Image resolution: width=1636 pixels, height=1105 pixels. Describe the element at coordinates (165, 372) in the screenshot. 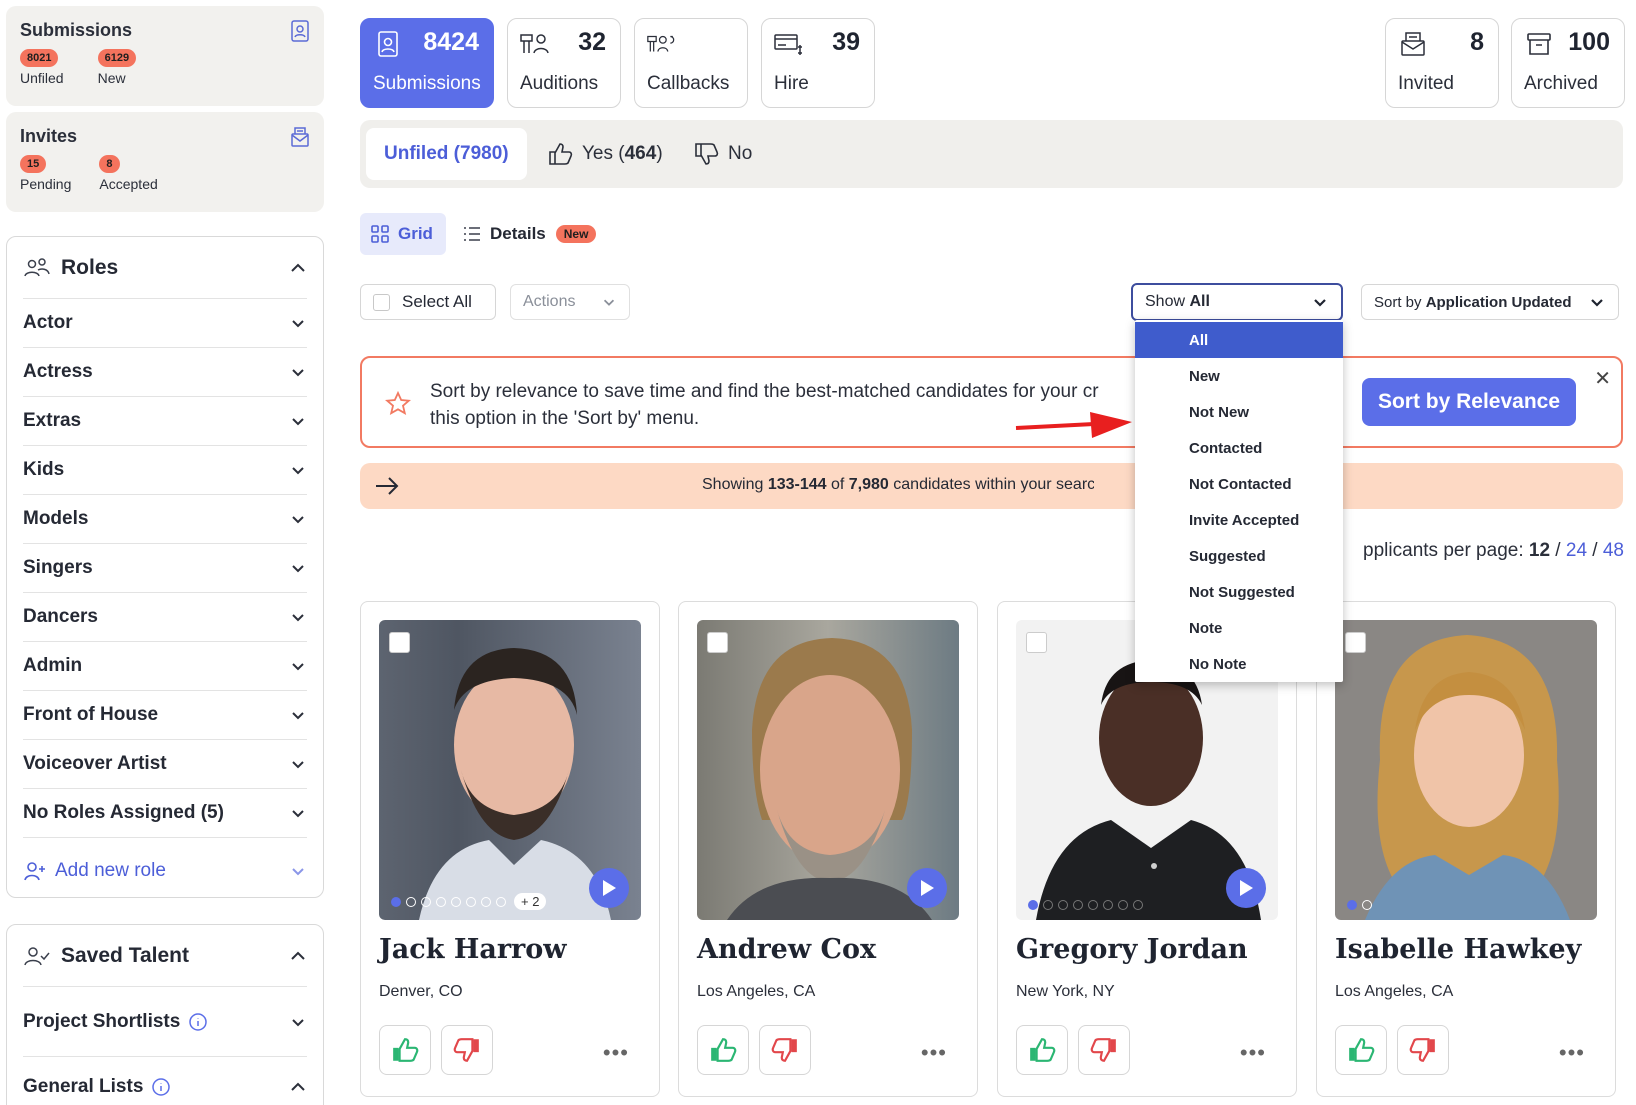

I see `role-item-actress: Actress` at that location.